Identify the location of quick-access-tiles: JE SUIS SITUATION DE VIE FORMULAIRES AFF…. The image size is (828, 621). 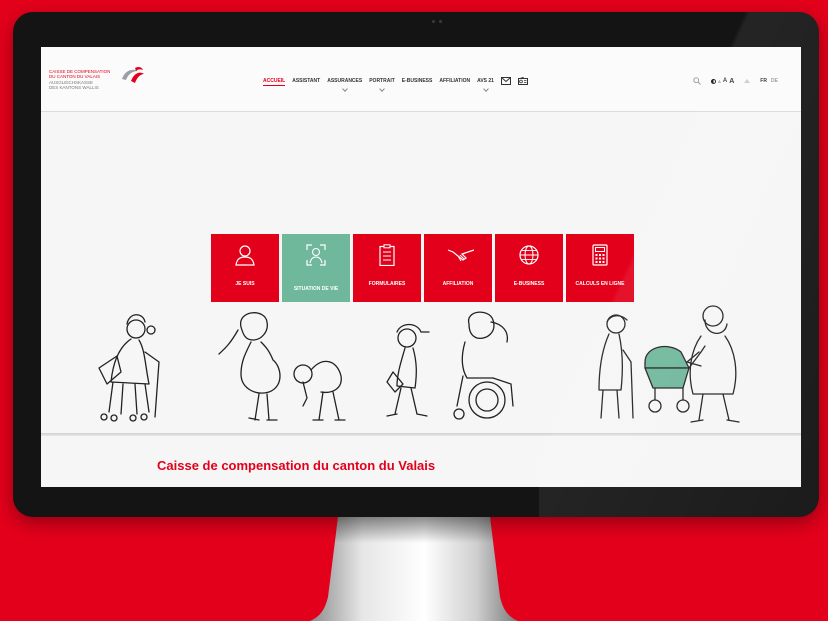
(422, 268).